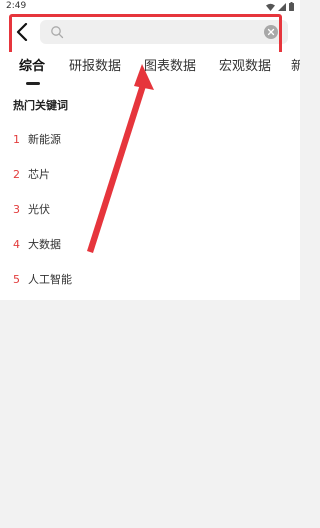 The width and height of the screenshot is (320, 528). Describe the element at coordinates (50, 279) in the screenshot. I see `hot-keyword-text: 人工智能` at that location.